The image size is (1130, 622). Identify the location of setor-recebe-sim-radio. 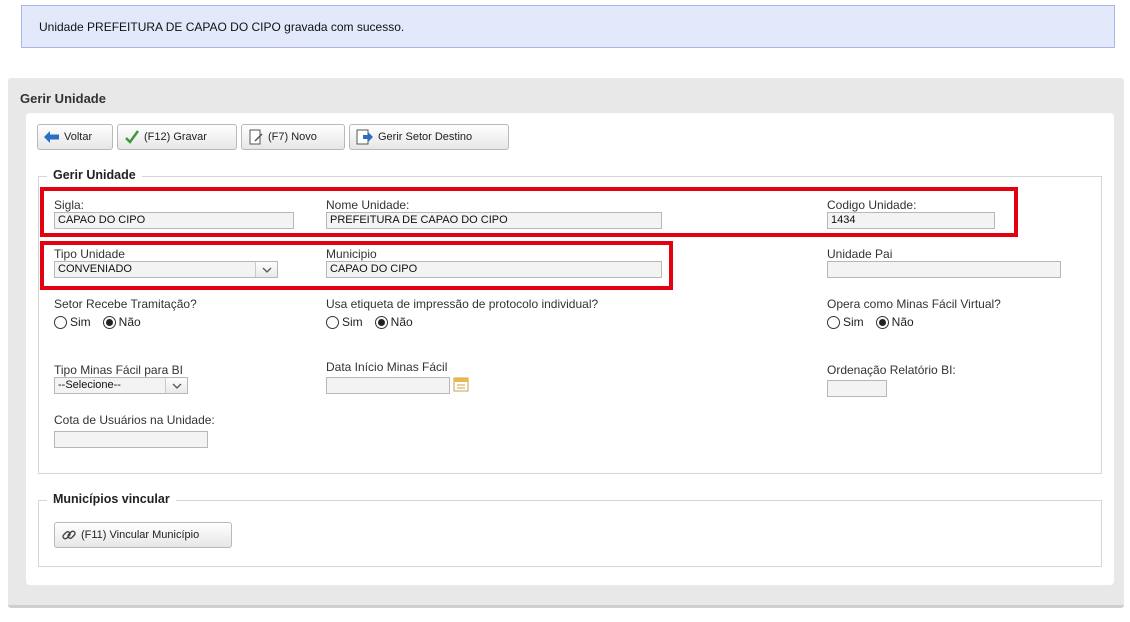
(60, 322).